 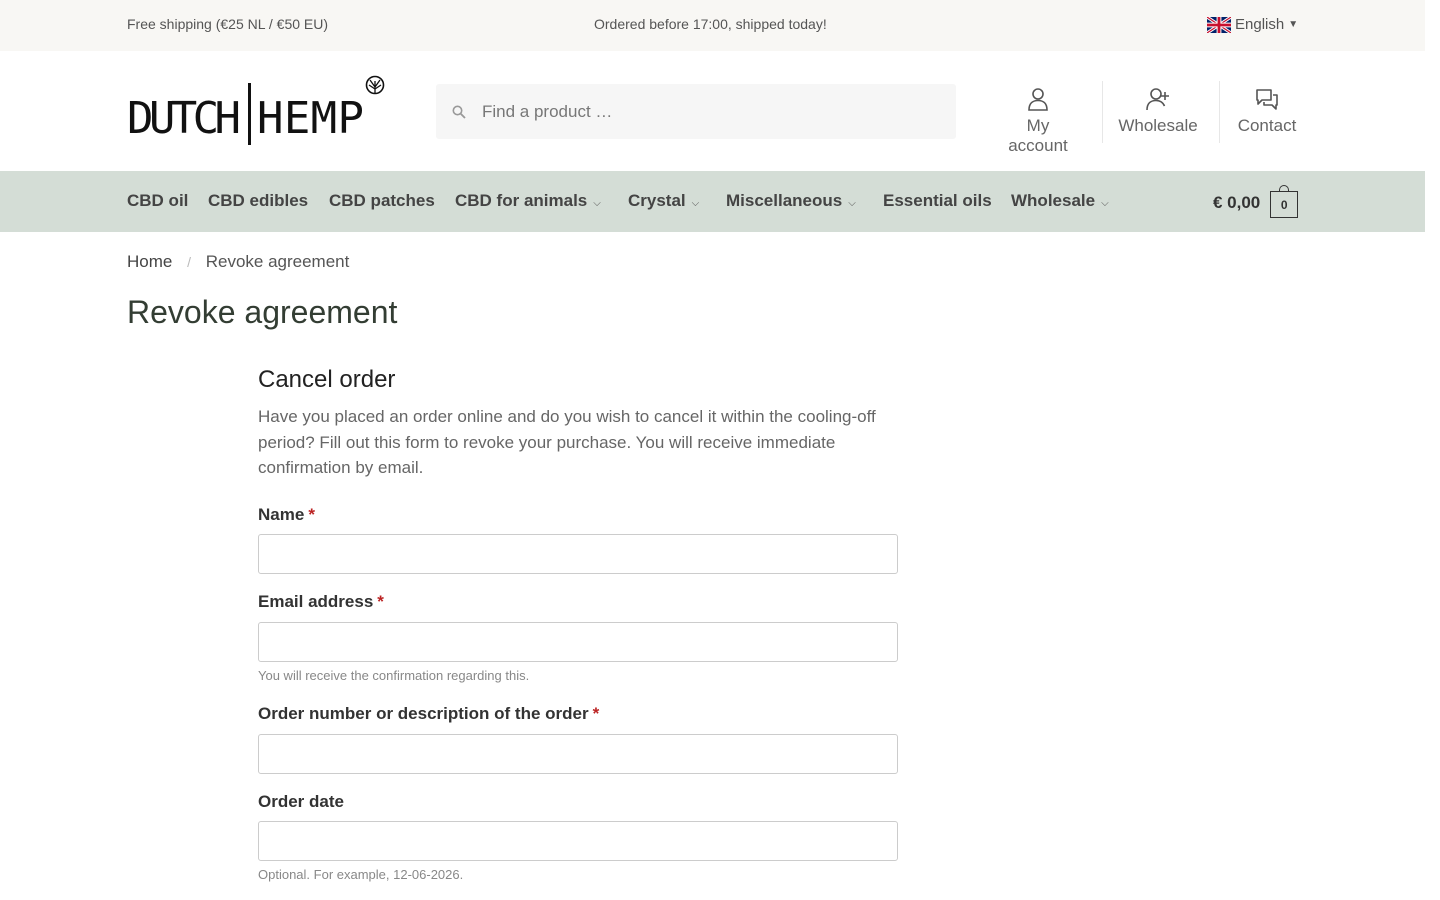 I want to click on order-date-field, so click(x=578, y=841).